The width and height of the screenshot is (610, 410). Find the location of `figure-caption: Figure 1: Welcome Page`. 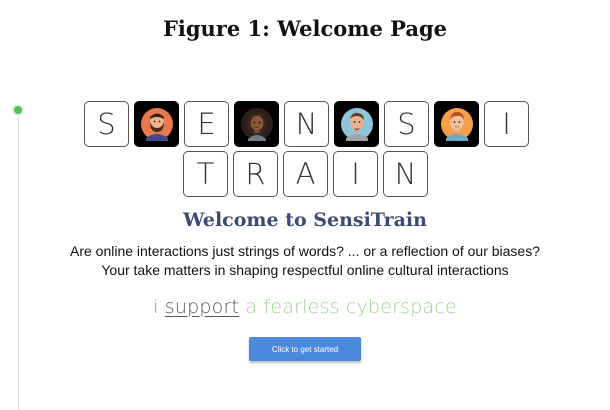

figure-caption: Figure 1: Welcome Page is located at coordinates (305, 28).